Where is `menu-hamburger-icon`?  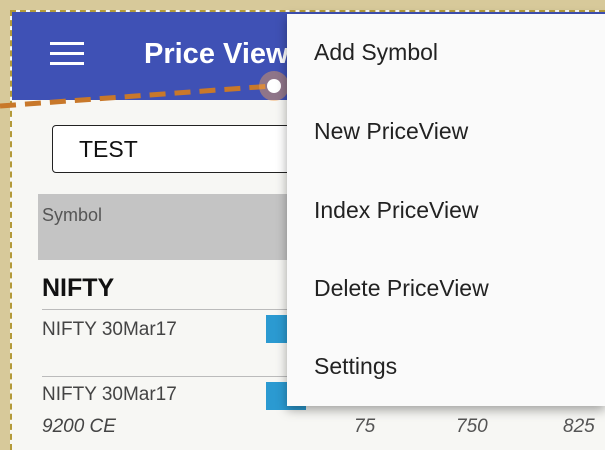
menu-hamburger-icon is located at coordinates (67, 54).